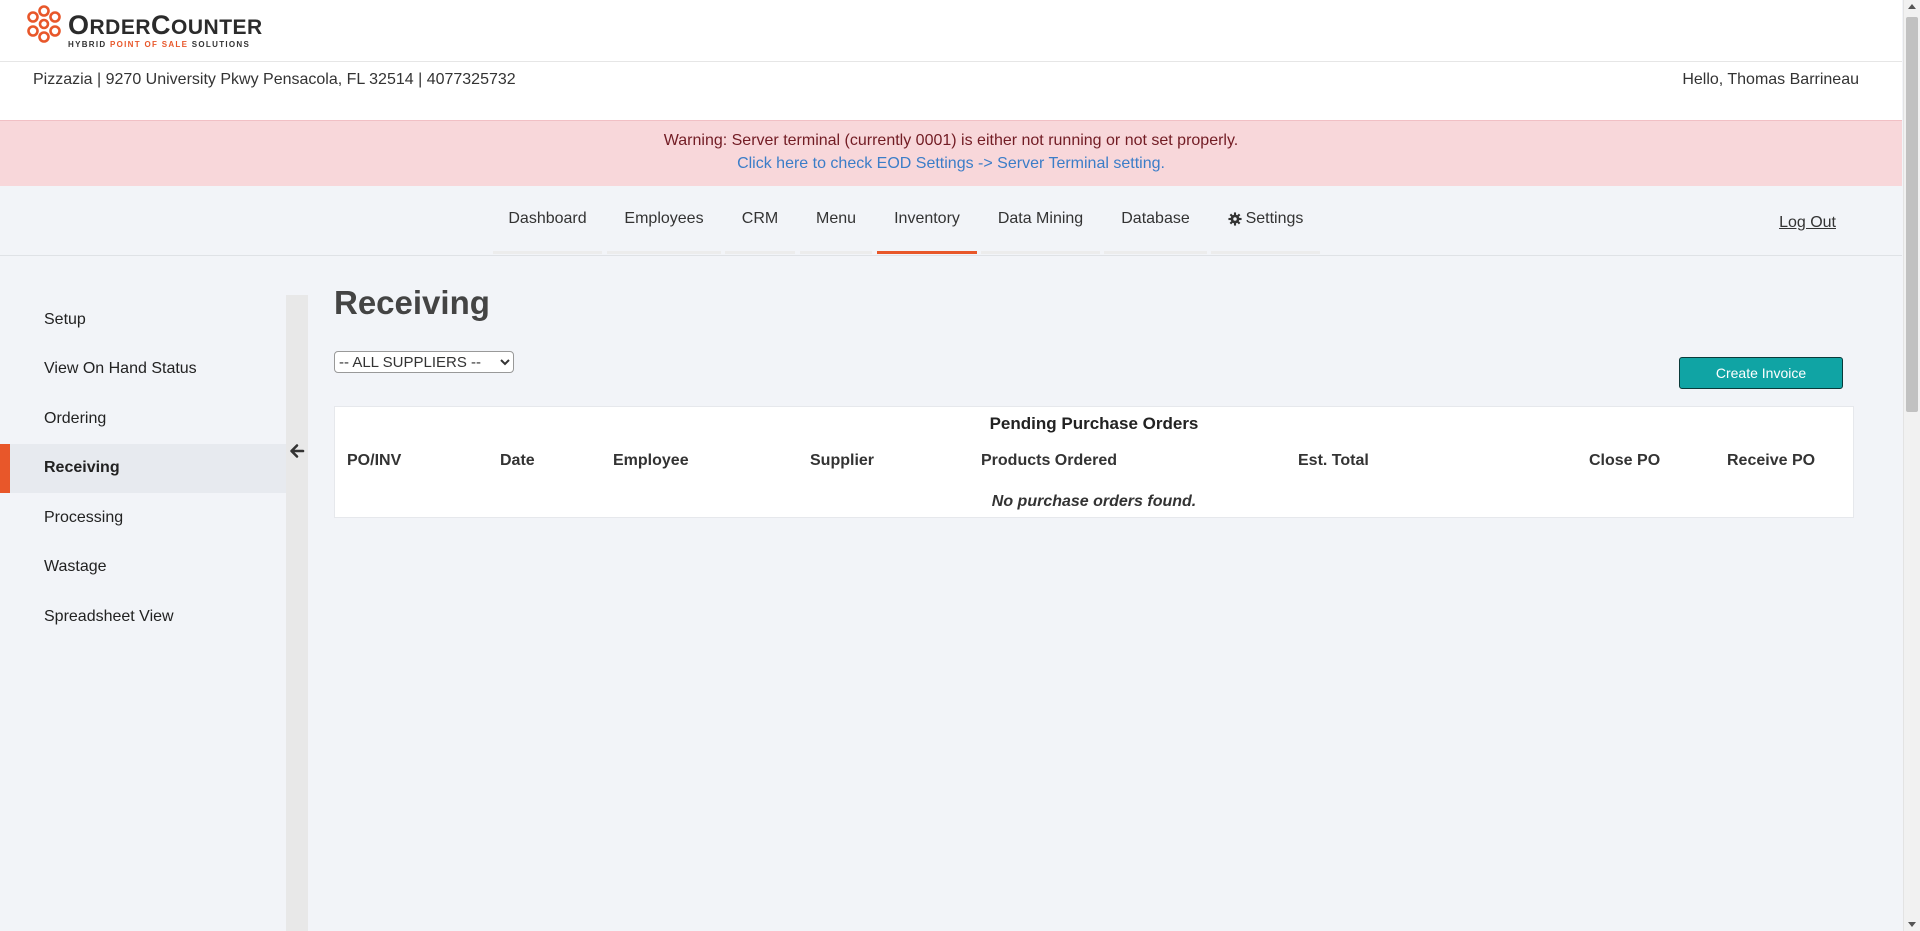  What do you see at coordinates (374, 460) in the screenshot?
I see `column-header-po-inv: PO/INV` at bounding box center [374, 460].